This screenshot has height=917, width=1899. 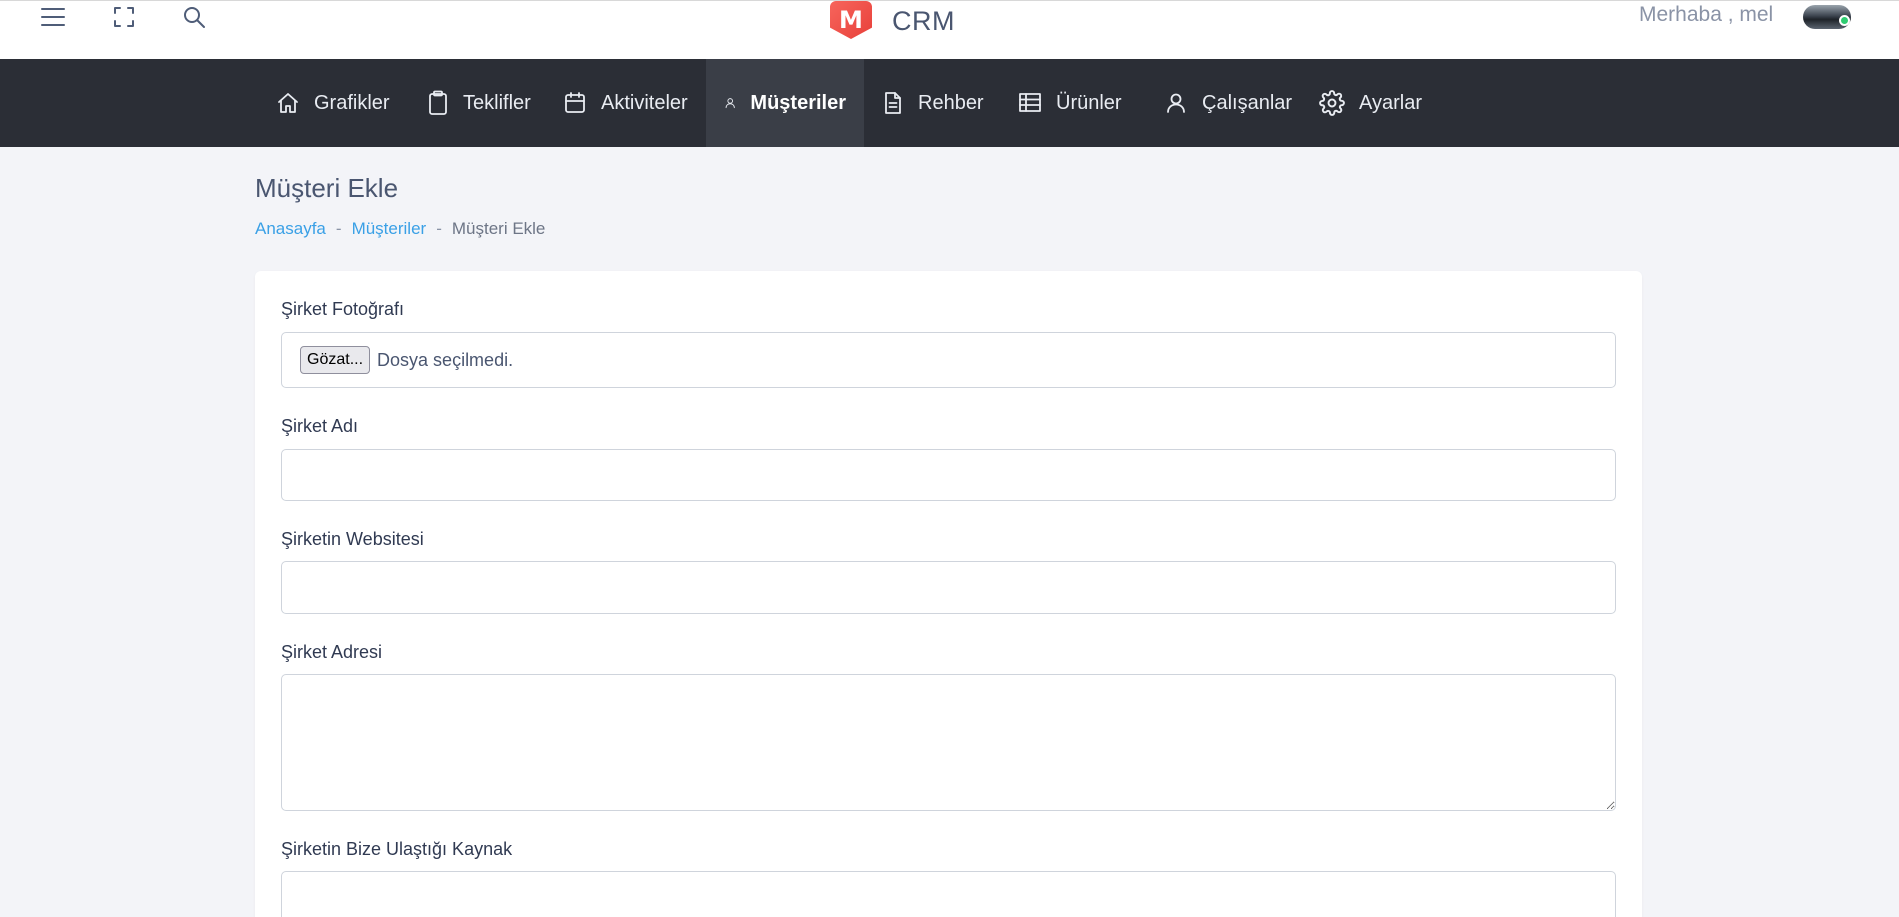 I want to click on home-icon, so click(x=288, y=103).